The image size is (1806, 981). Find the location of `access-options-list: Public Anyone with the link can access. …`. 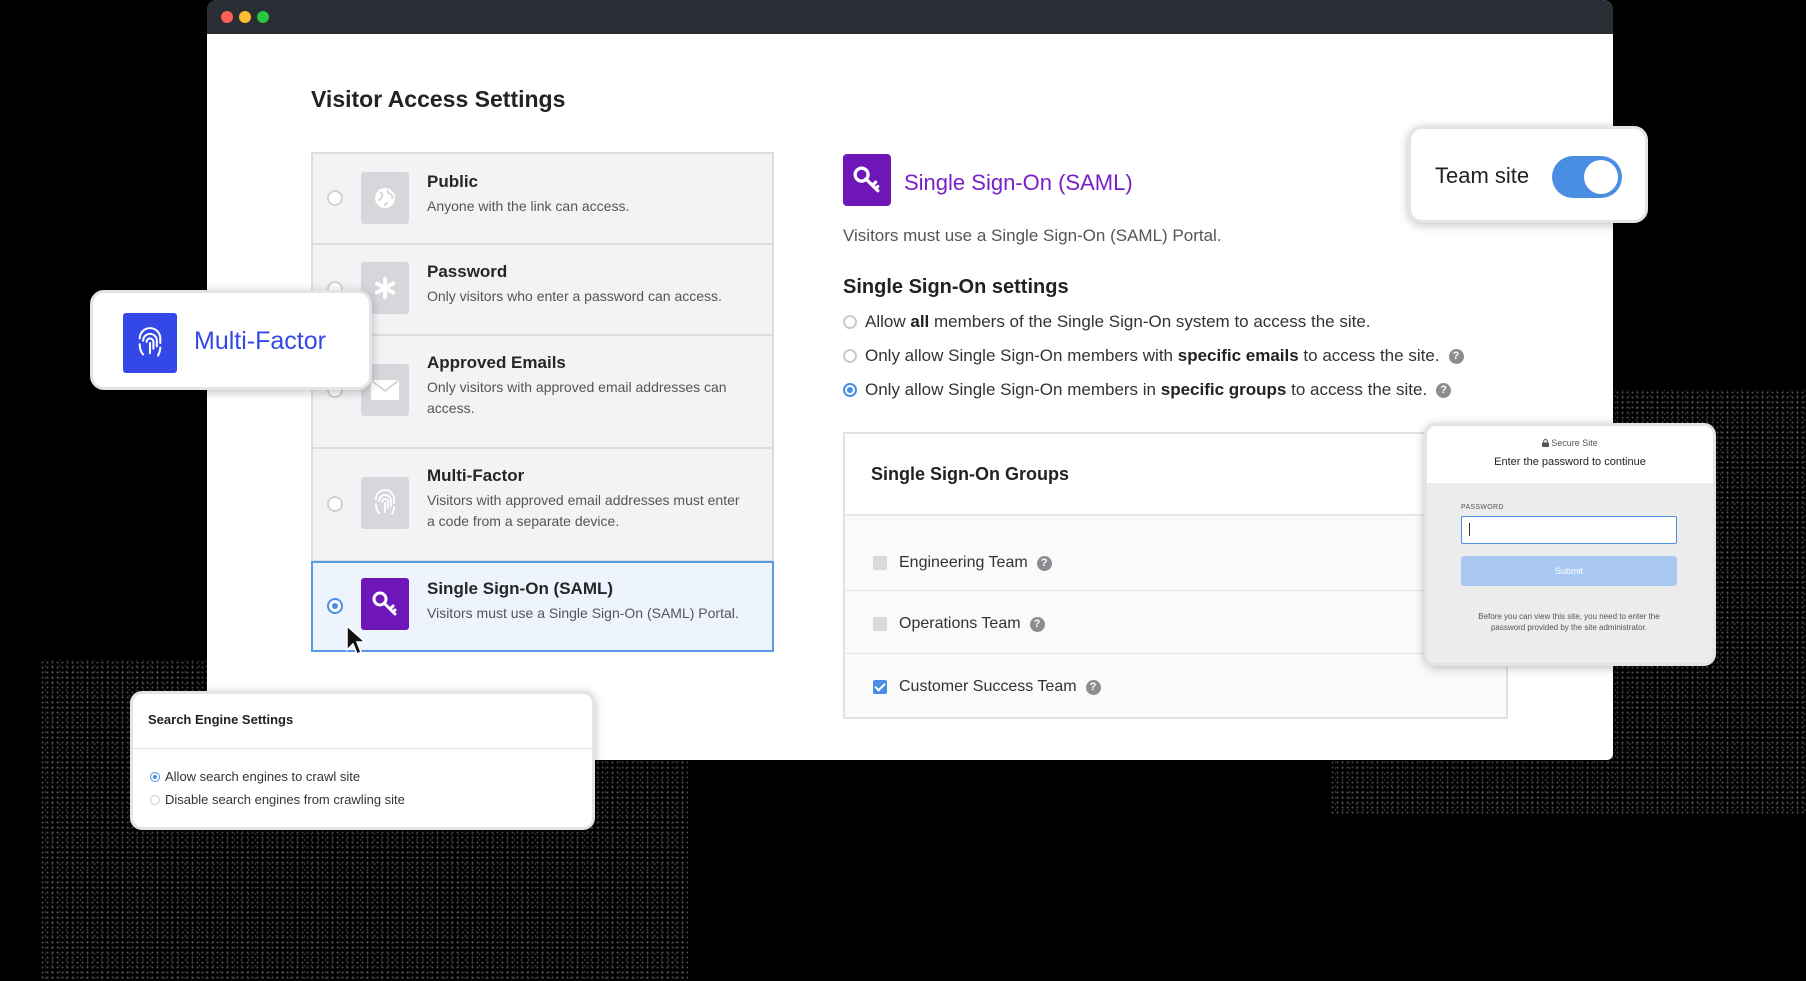

access-options-list: Public Anyone with the link can access. … is located at coordinates (542, 402).